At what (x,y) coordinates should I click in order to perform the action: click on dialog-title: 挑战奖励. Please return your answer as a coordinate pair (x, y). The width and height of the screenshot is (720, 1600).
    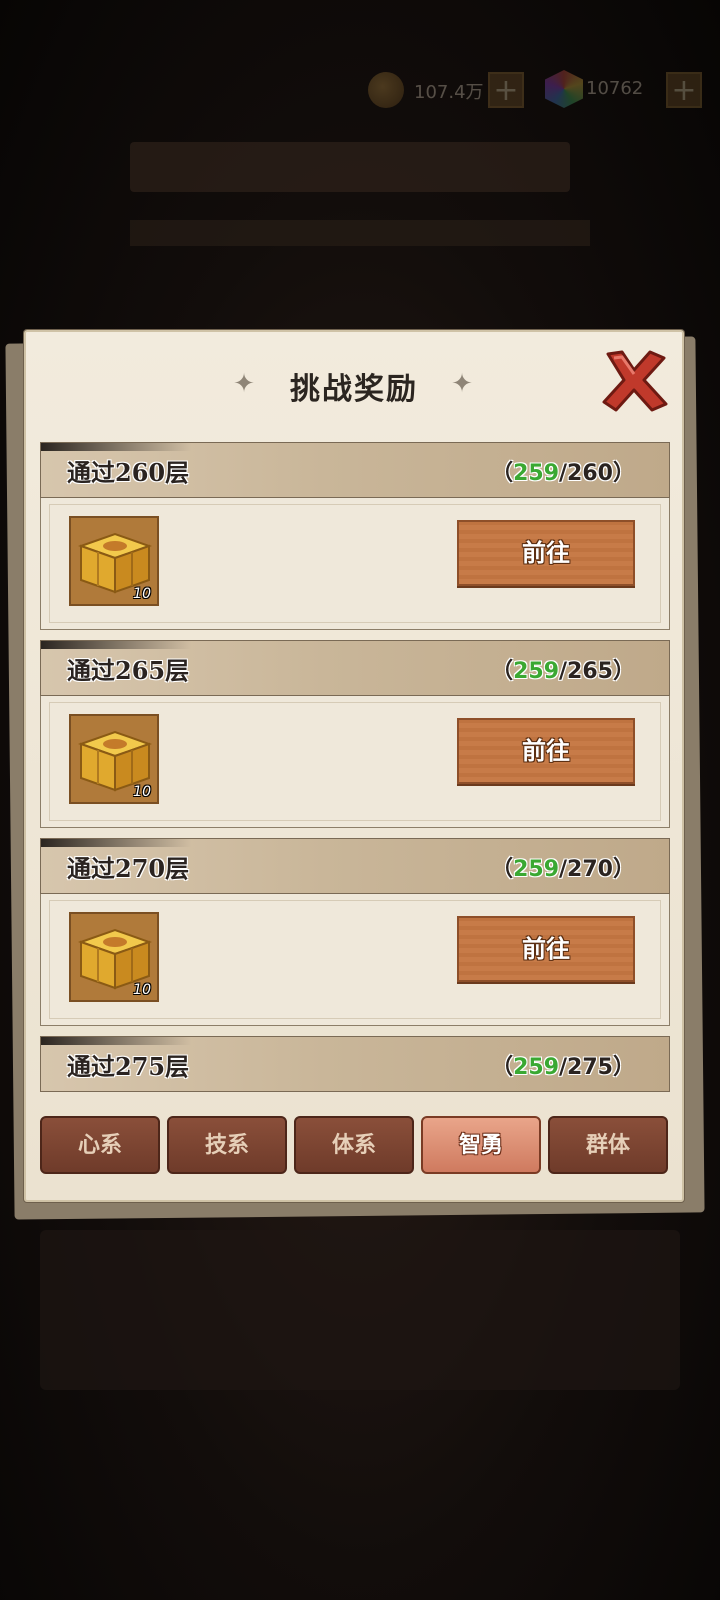
    Looking at the image, I should click on (354, 389).